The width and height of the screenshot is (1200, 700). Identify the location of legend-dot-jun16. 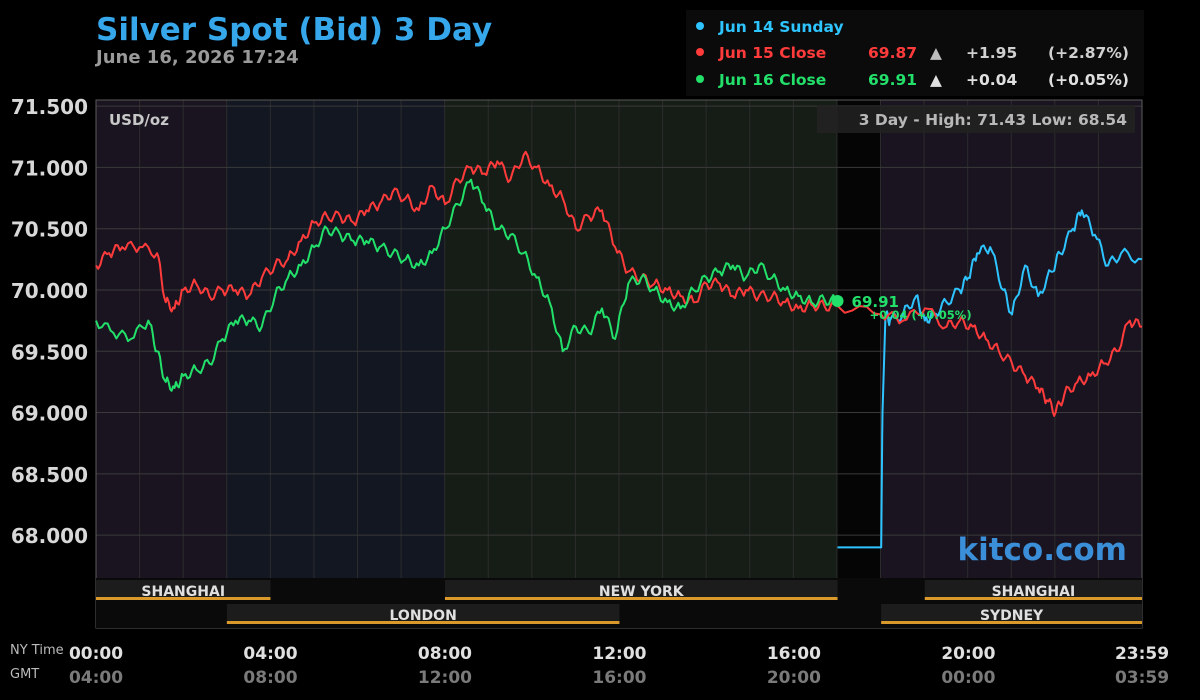
(700, 79).